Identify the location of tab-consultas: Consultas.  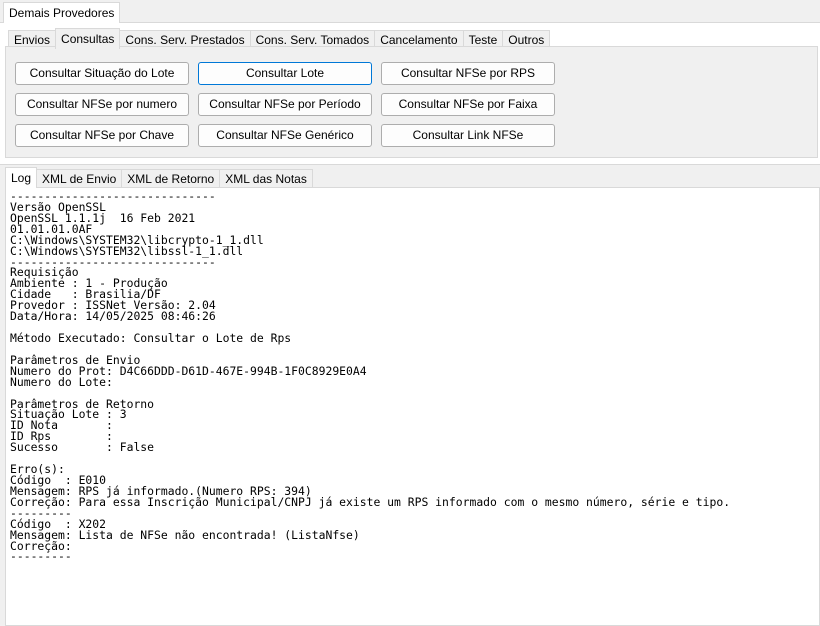
(88, 38).